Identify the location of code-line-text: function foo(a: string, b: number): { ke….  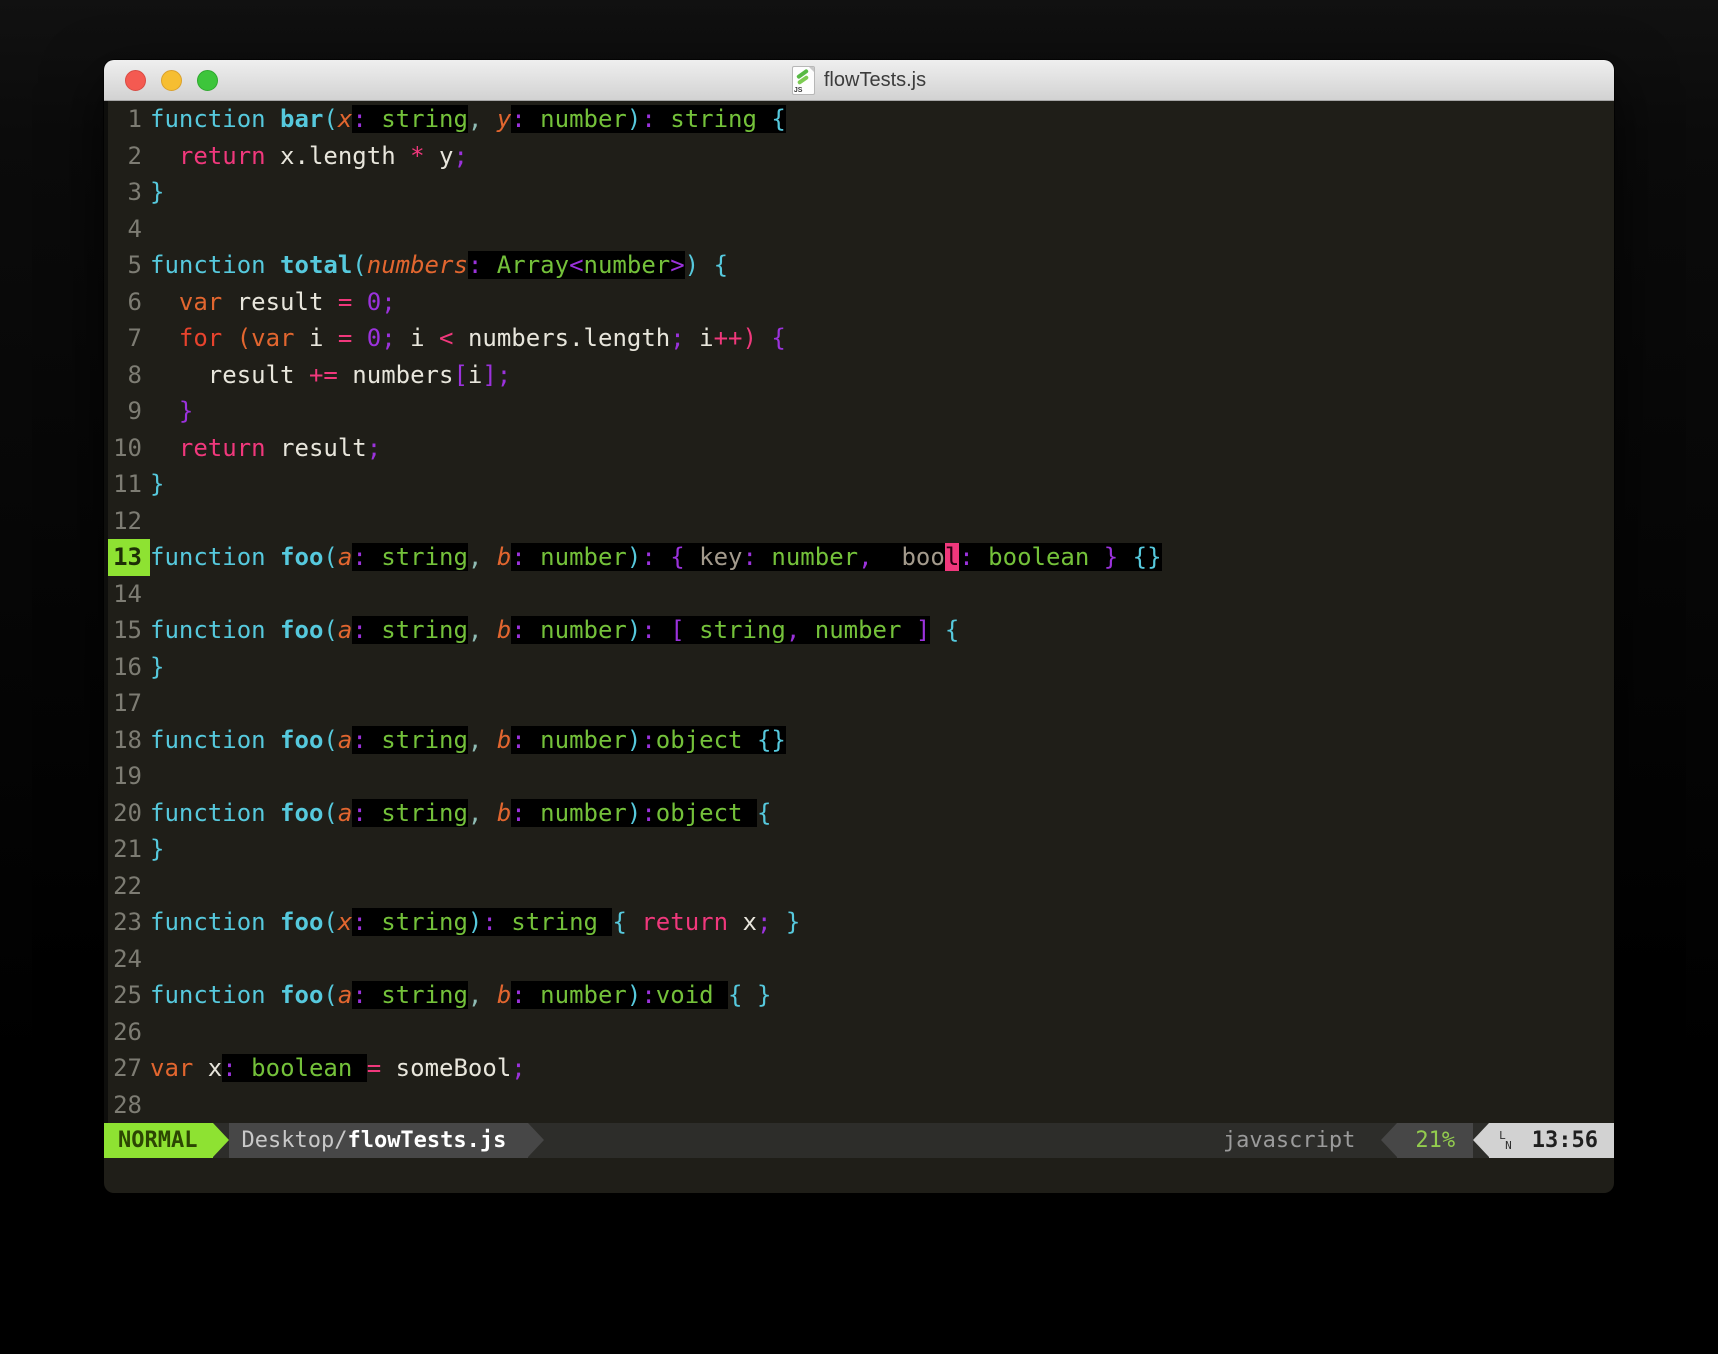
(656, 557).